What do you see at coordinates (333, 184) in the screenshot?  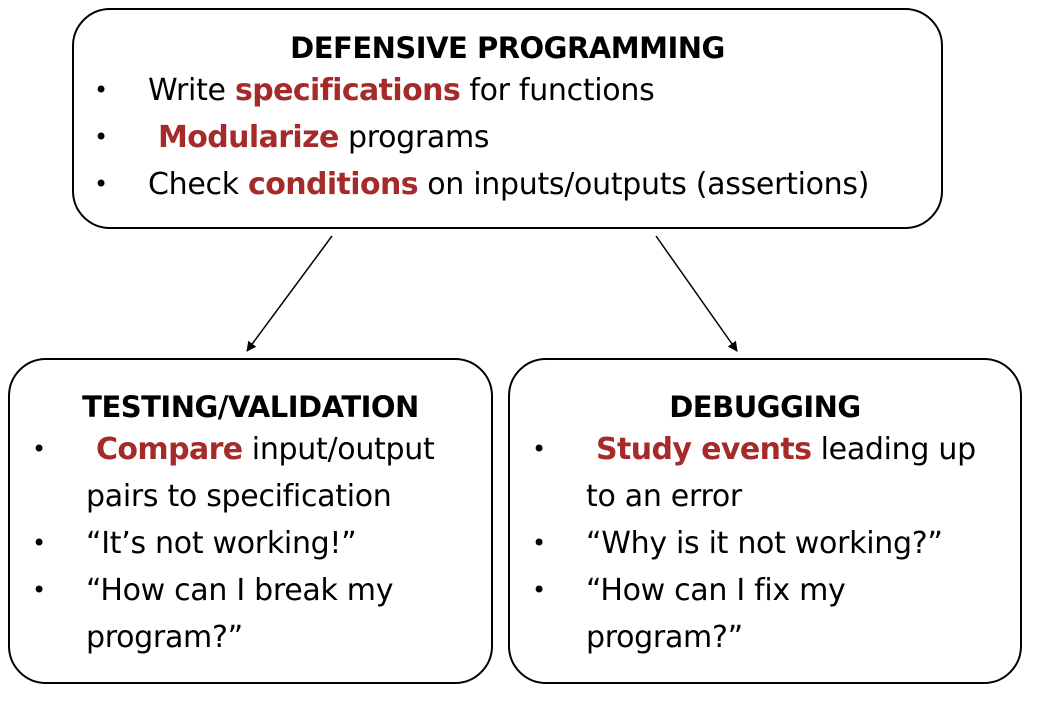 I see `highlight-term: conditions` at bounding box center [333, 184].